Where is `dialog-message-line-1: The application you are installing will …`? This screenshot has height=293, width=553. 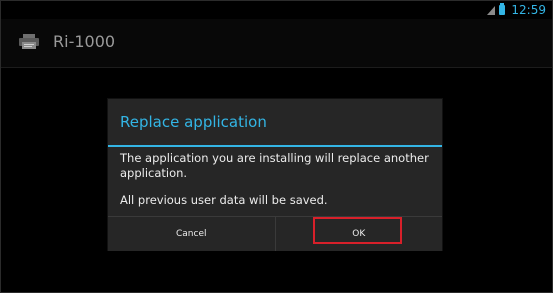
dialog-message-line-1: The application you are installing will … is located at coordinates (274, 165).